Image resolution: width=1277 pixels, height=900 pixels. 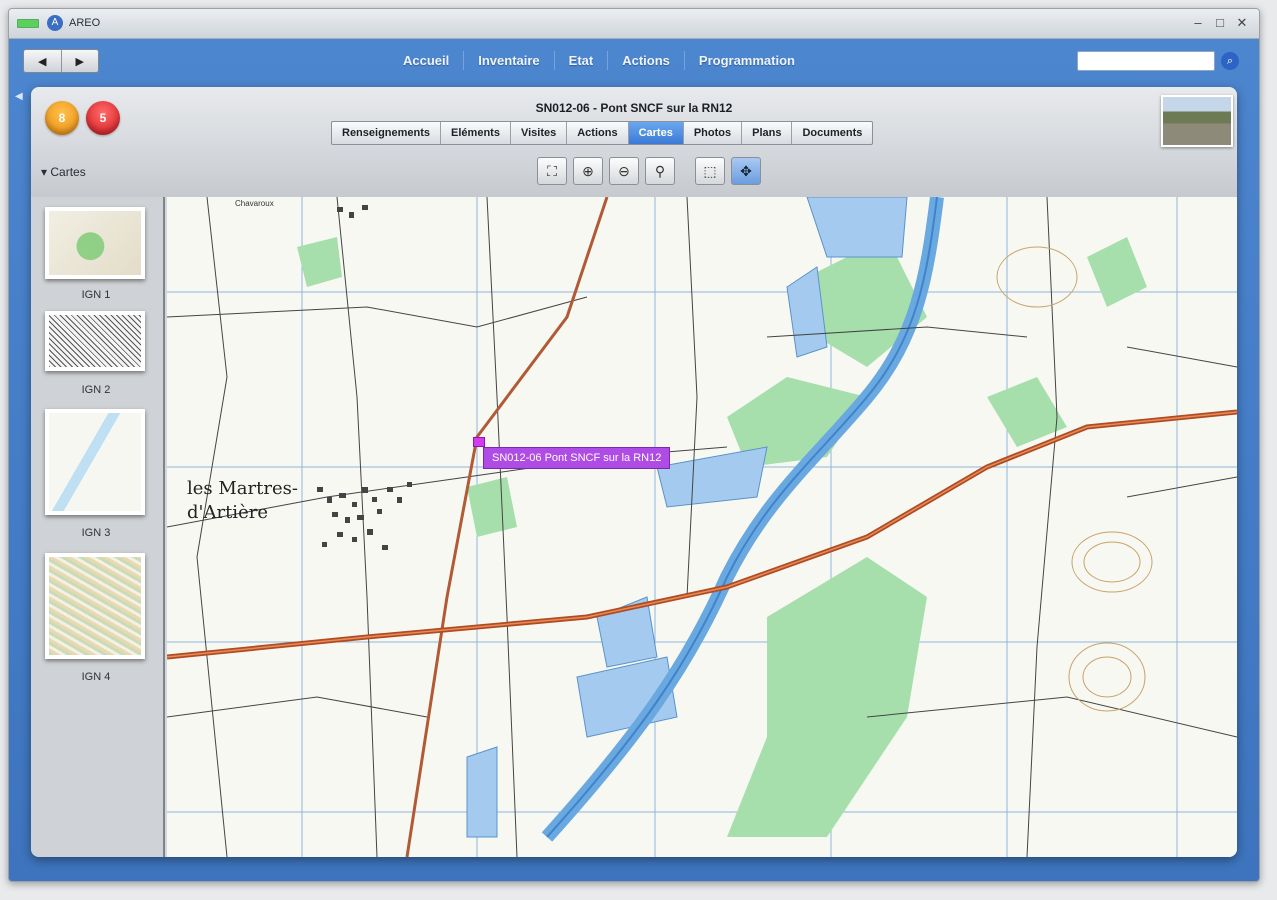 What do you see at coordinates (624, 171) in the screenshot?
I see `zoom-out-icon: ⊖` at bounding box center [624, 171].